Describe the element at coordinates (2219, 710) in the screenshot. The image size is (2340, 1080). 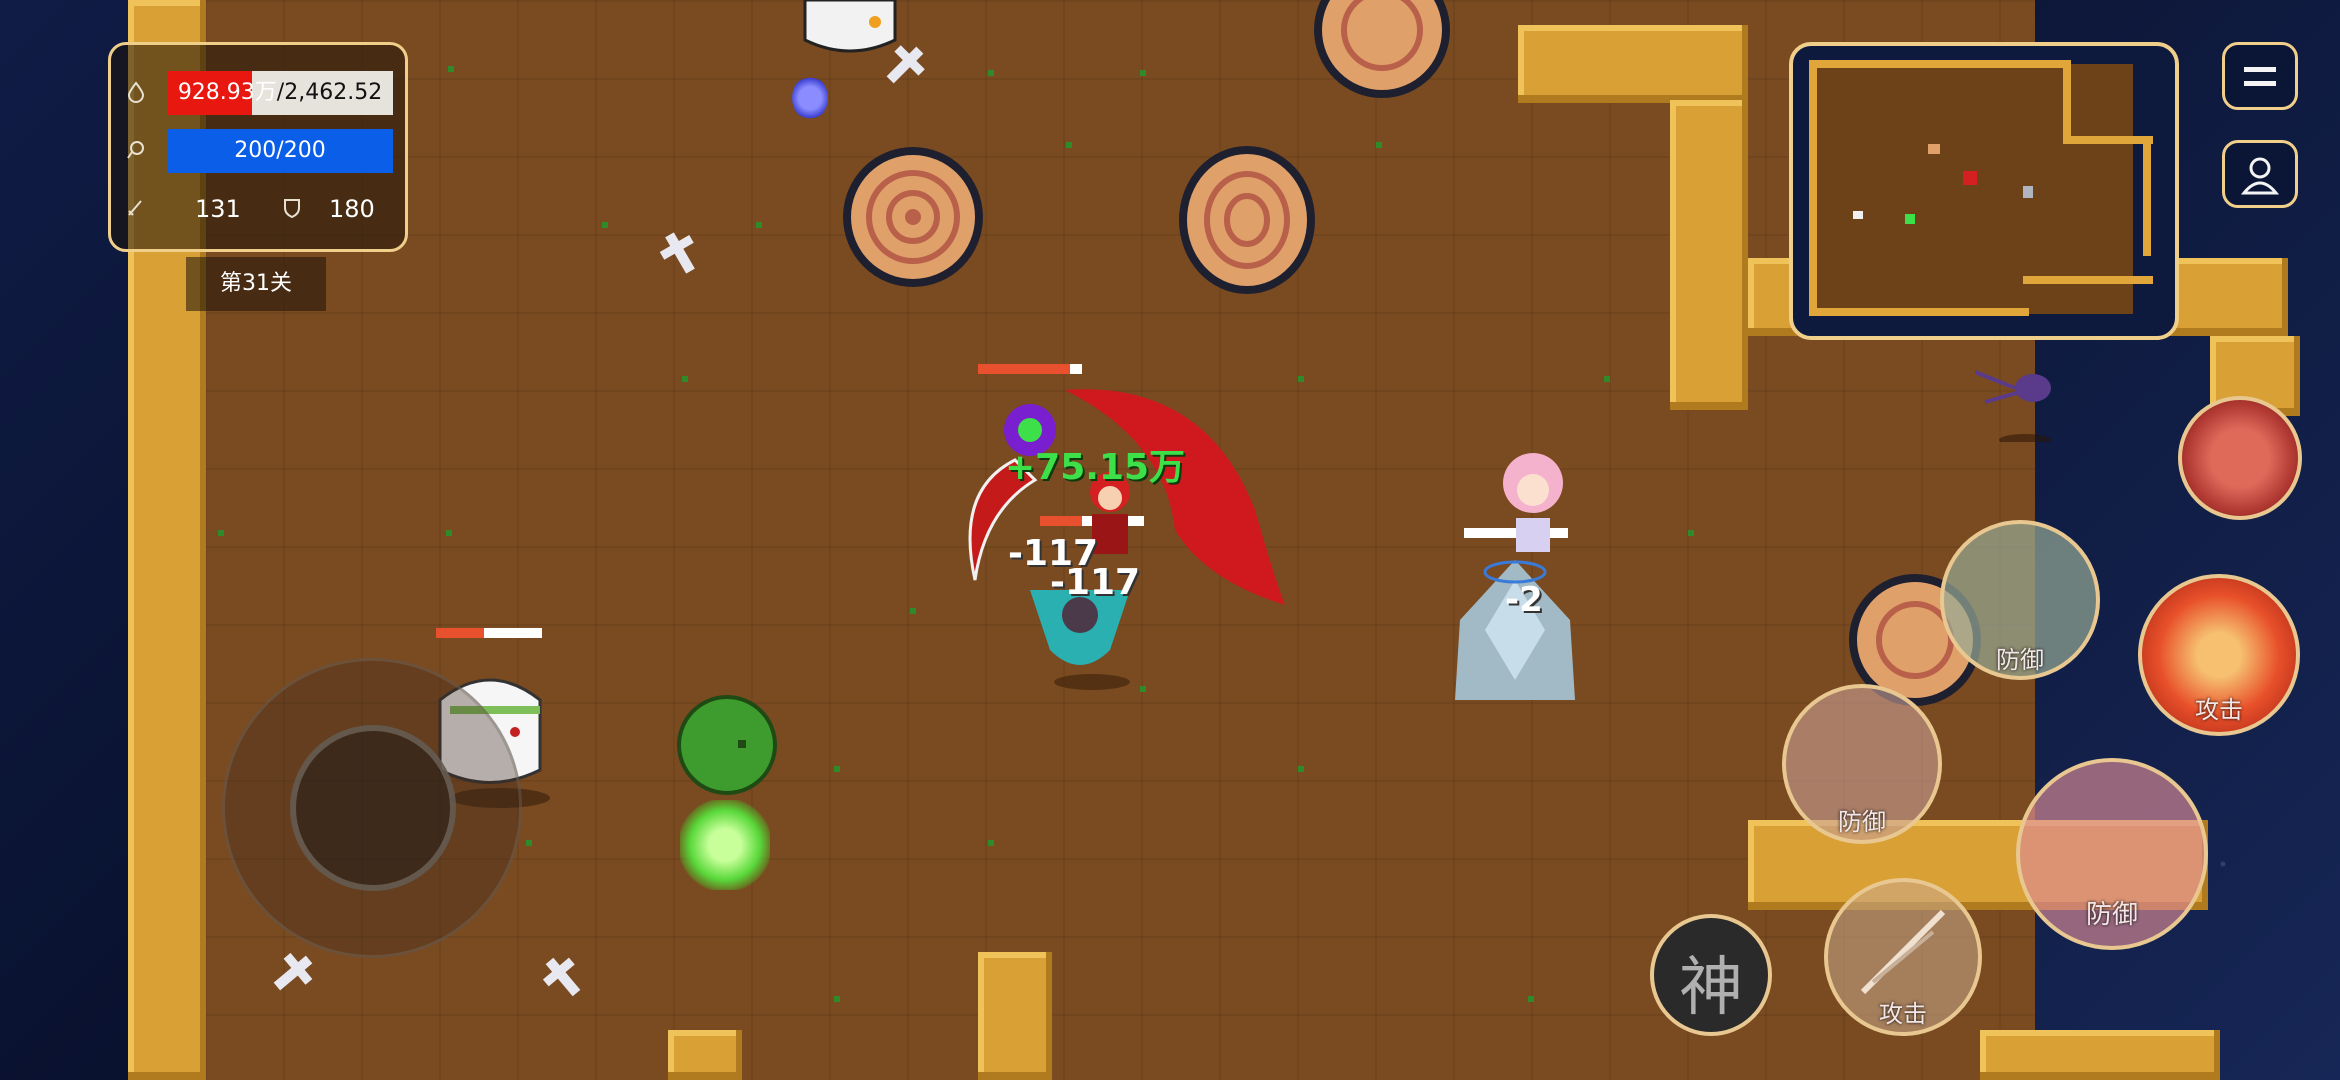
I see `attack-skill-label-main: 攻击` at that location.